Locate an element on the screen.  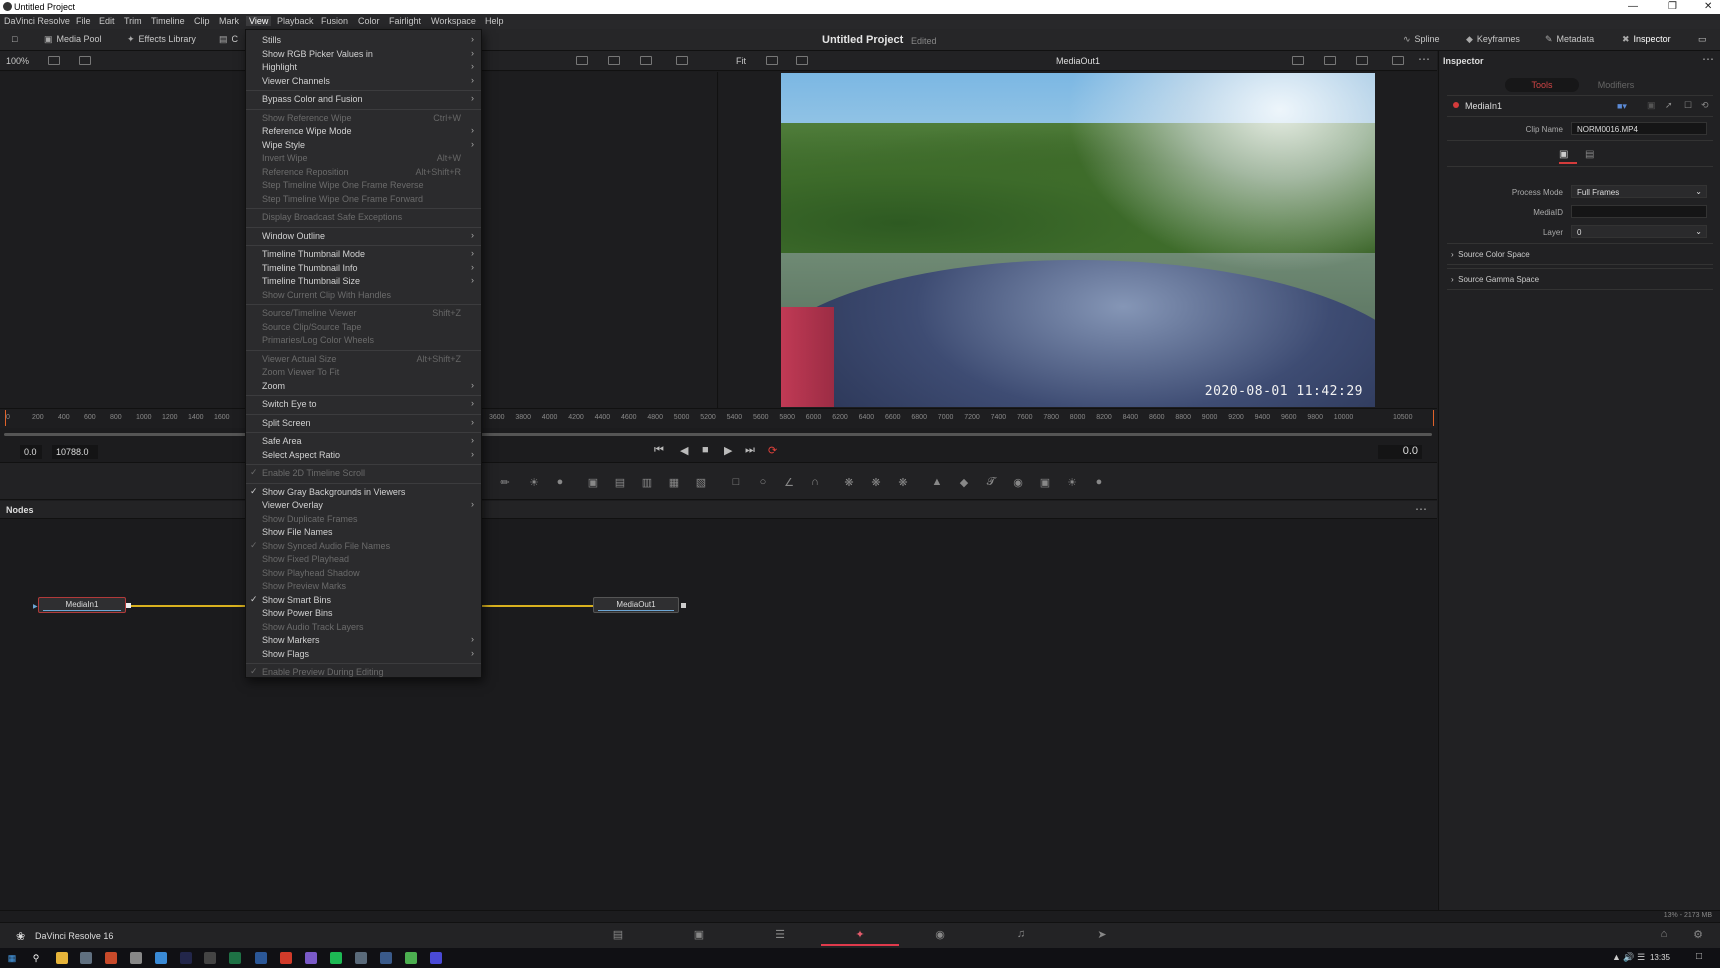
menu-timeline: Timeline is located at coordinates (168, 21).